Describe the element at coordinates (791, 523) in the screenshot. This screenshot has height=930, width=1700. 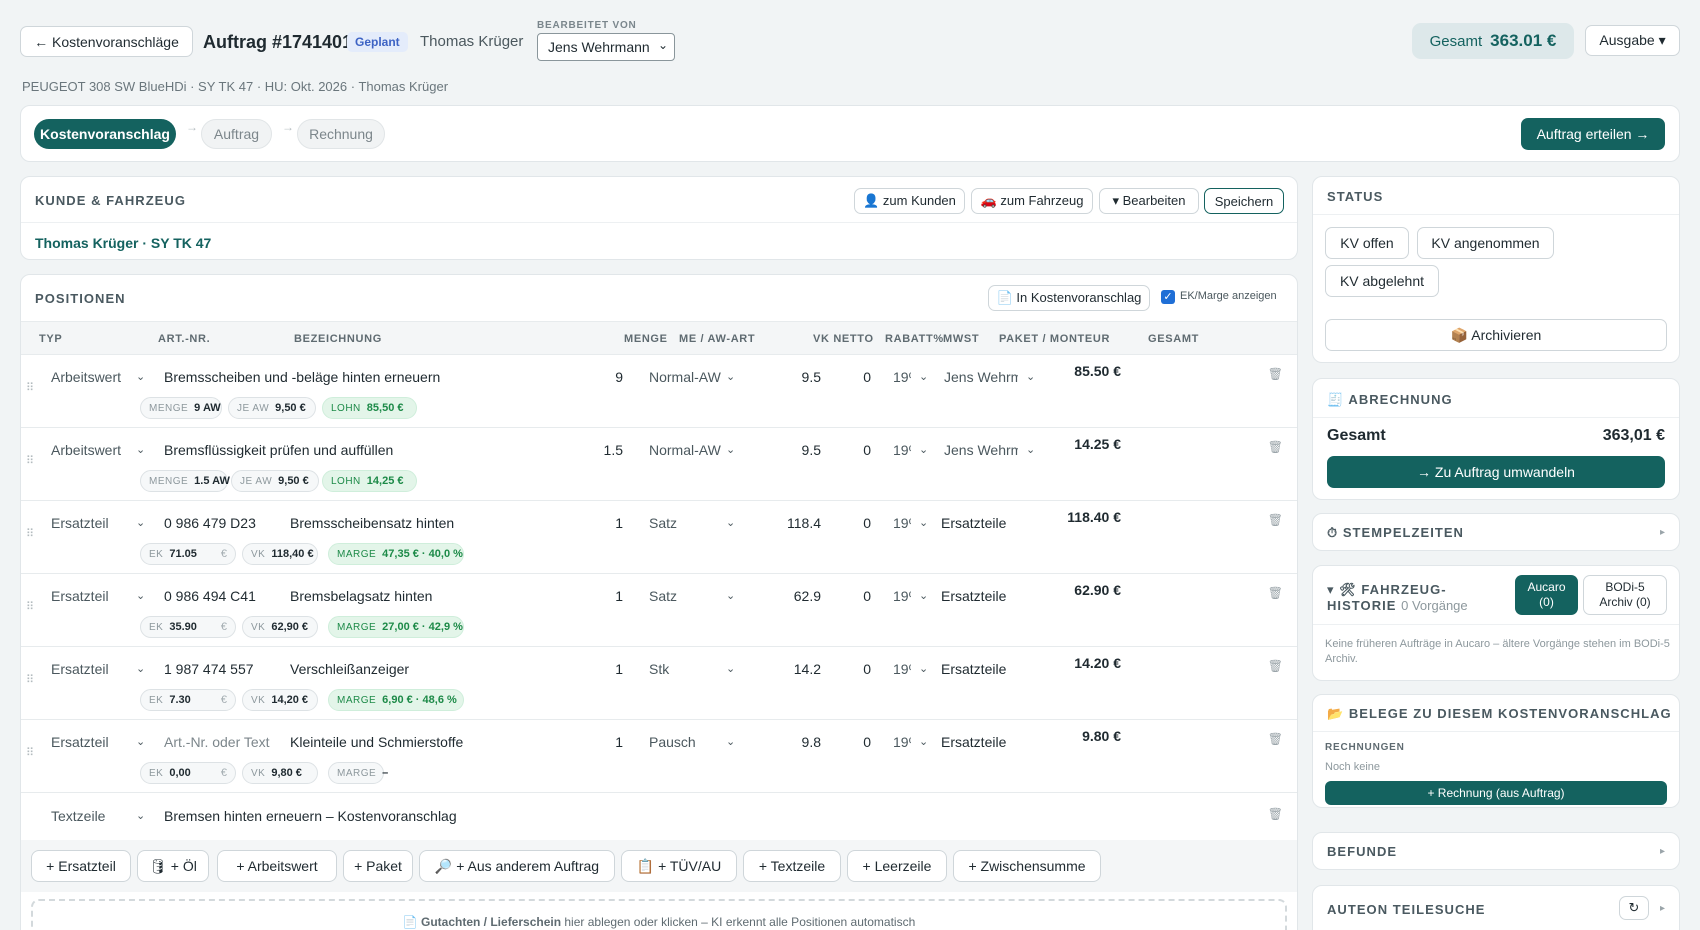
I see `row-vk-netto-input: 118.4` at that location.